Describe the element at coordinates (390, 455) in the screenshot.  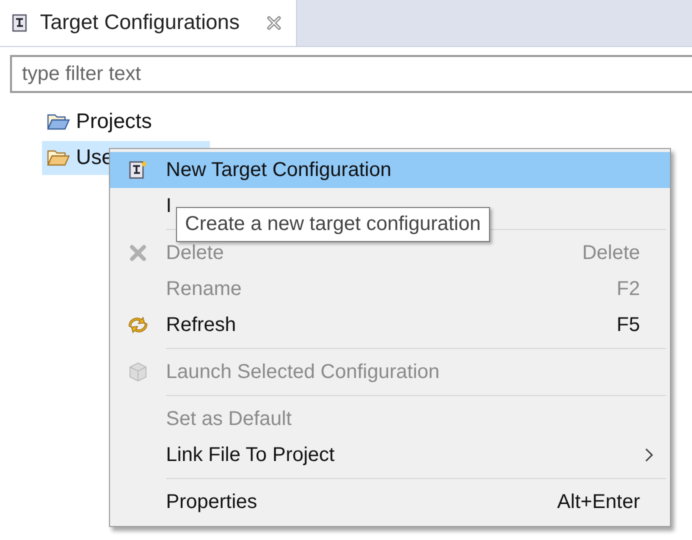
I see `menu-item: Link File To Project` at that location.